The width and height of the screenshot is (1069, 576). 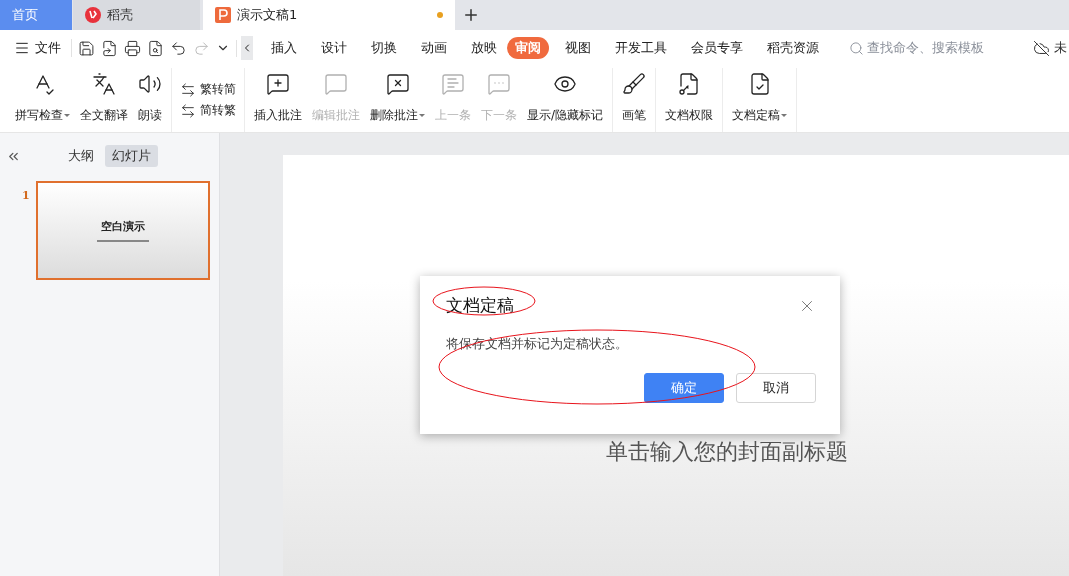 What do you see at coordinates (86, 48) in the screenshot?
I see `save-icon` at bounding box center [86, 48].